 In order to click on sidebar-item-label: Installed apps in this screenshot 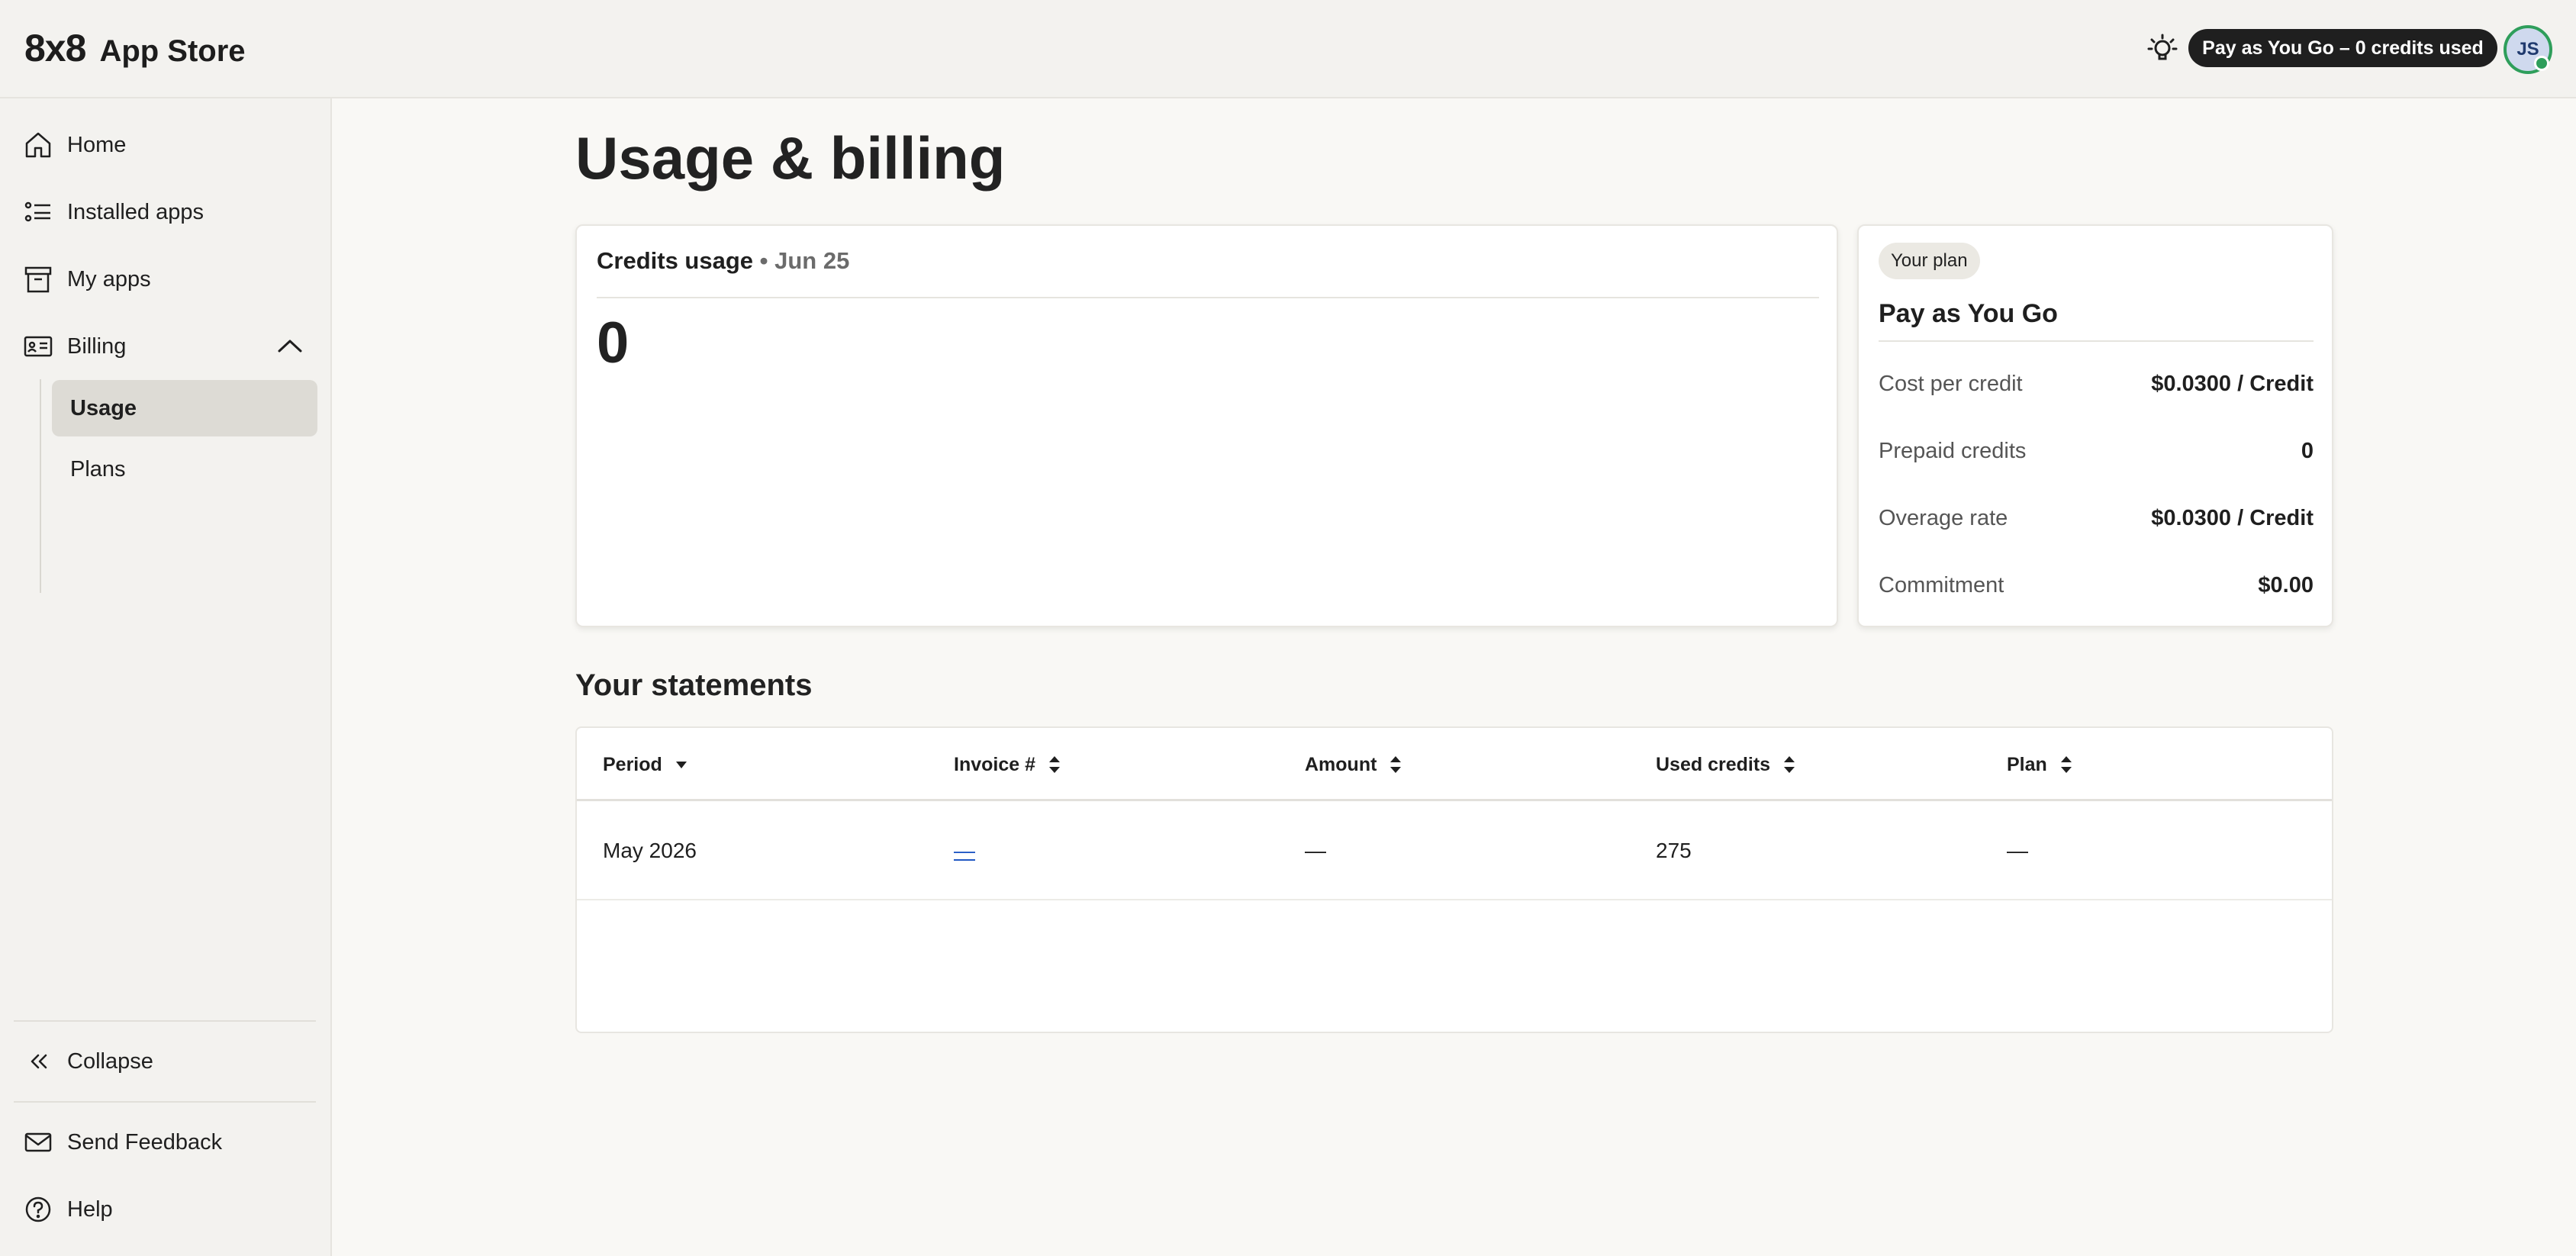, I will do `click(135, 212)`.